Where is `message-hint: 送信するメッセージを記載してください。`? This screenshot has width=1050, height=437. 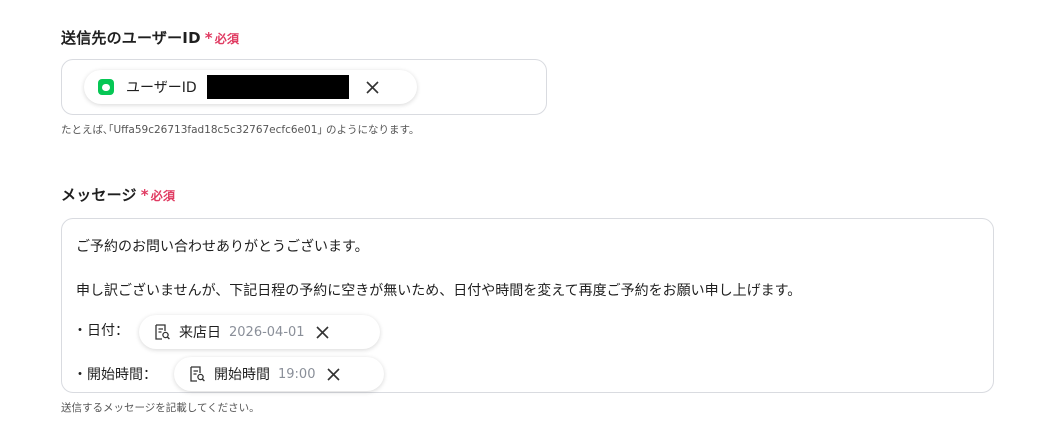 message-hint: 送信するメッセージを記載してください。 is located at coordinates (160, 408).